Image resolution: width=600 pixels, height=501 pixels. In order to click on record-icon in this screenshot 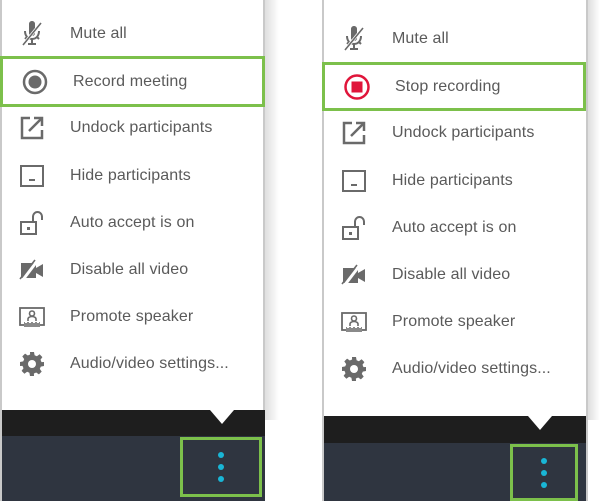, I will do `click(35, 82)`.